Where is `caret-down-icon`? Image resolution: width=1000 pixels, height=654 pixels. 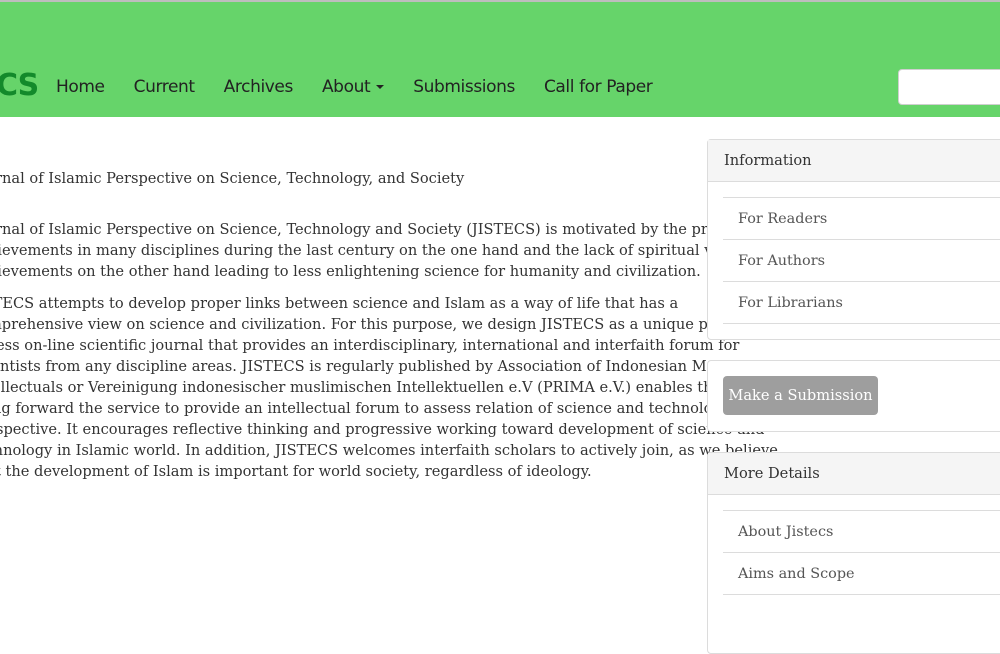
caret-down-icon is located at coordinates (380, 87).